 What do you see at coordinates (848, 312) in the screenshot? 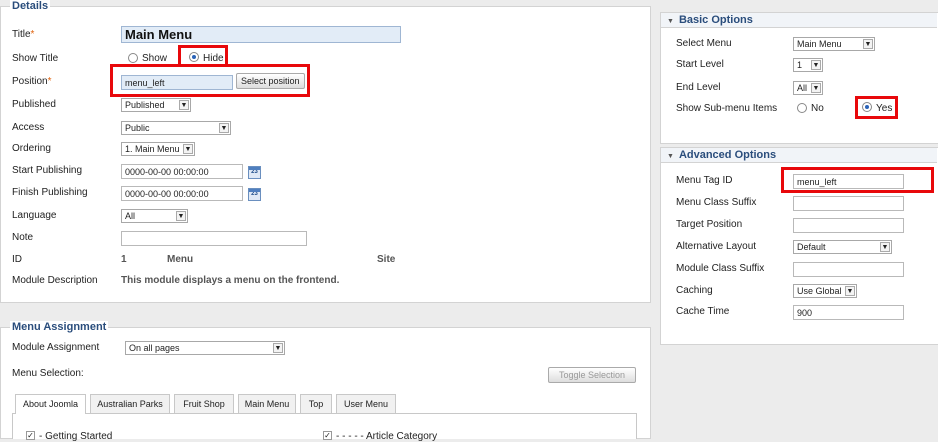
I see `cache-time-input: 900` at bounding box center [848, 312].